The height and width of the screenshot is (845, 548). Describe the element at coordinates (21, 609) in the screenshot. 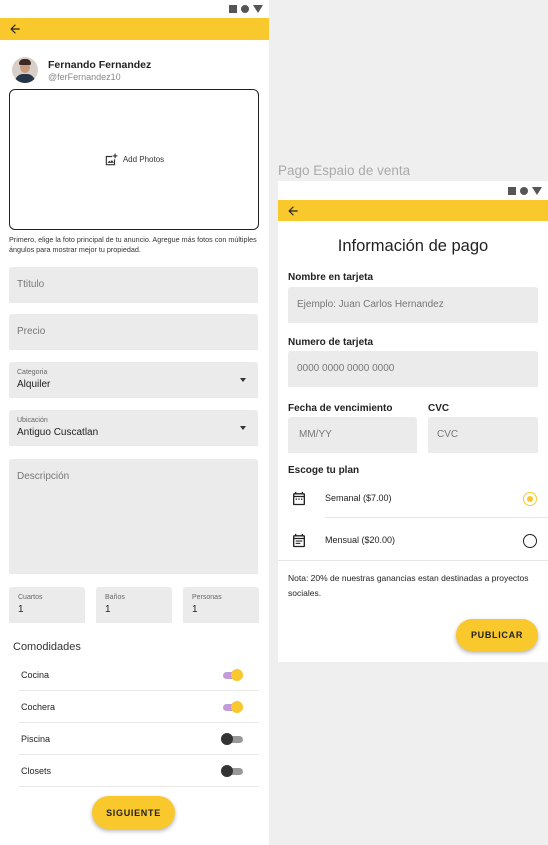

I see `rooms-value: 1` at that location.